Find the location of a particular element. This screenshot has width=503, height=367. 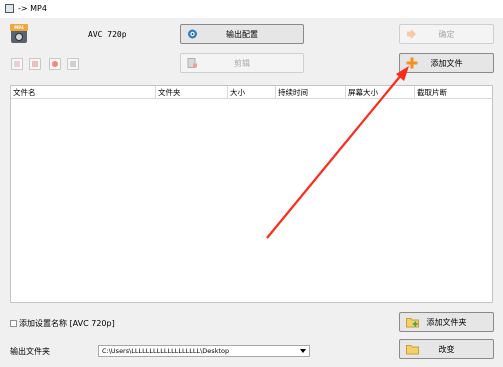

add-file-label: 添加文件 is located at coordinates (446, 63).